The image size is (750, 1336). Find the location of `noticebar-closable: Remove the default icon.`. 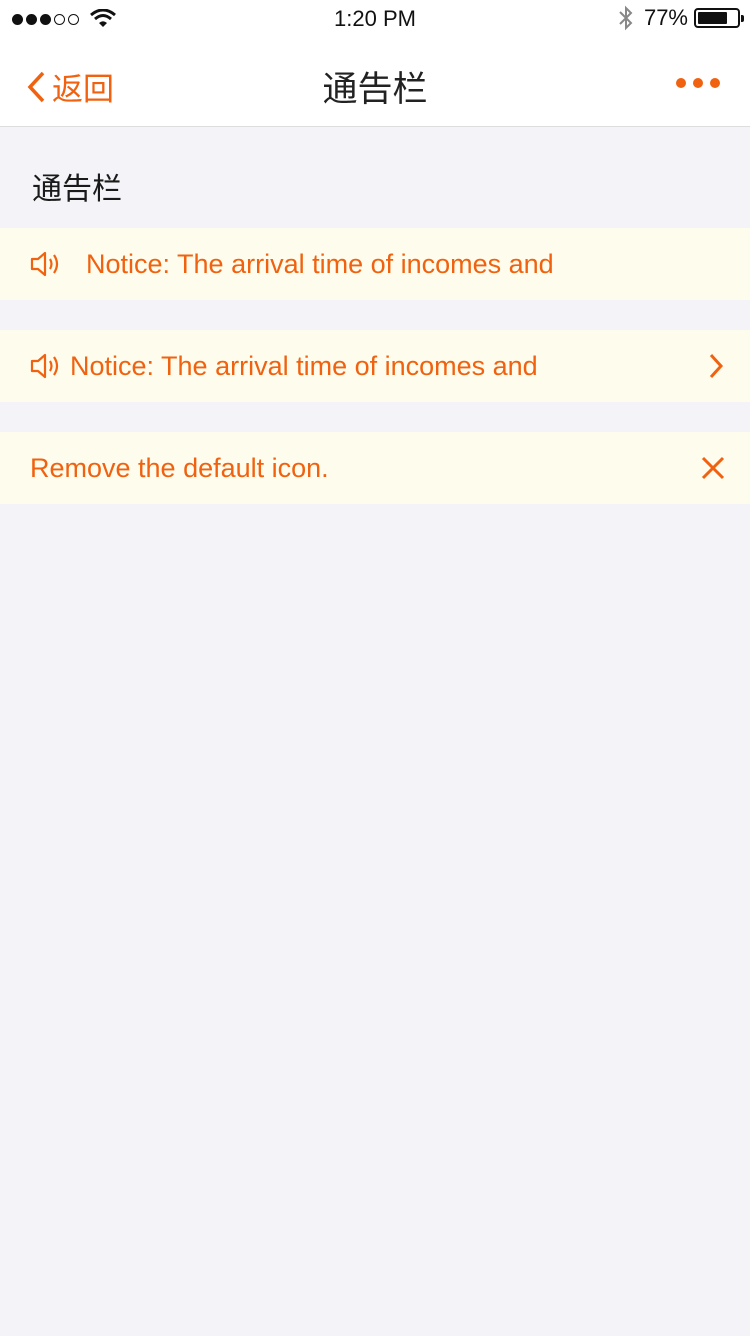

noticebar-closable: Remove the default icon. is located at coordinates (375, 468).